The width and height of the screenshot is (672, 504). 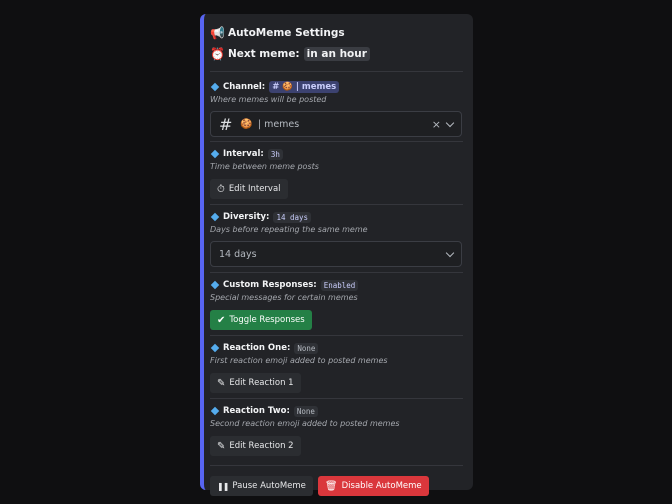 I want to click on reaction-one-field: Reaction One: None, so click(x=336, y=348).